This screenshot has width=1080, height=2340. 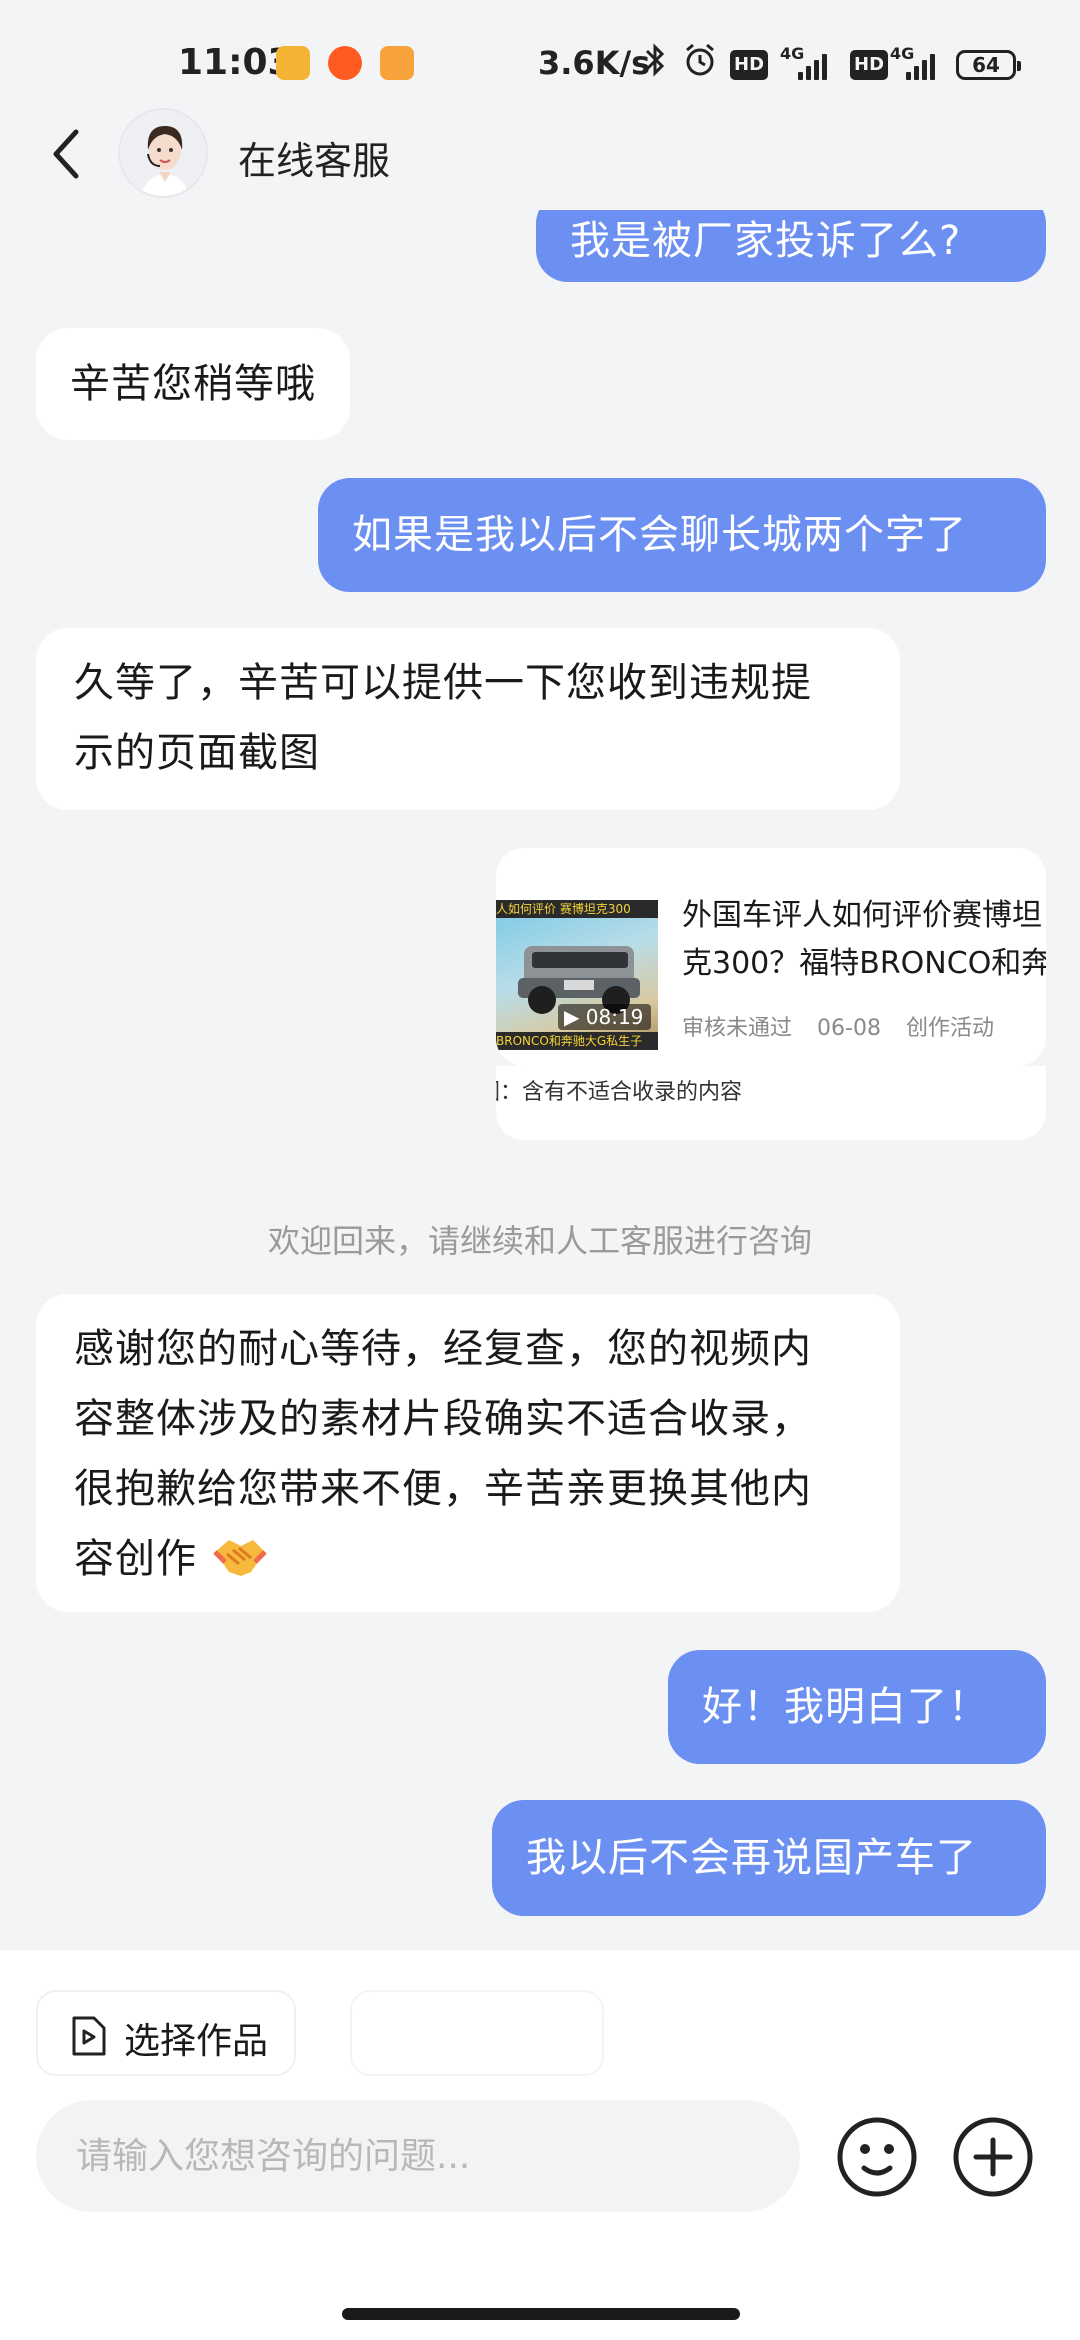 What do you see at coordinates (988, 65) in the screenshot?
I see `battery-indicator: 64` at bounding box center [988, 65].